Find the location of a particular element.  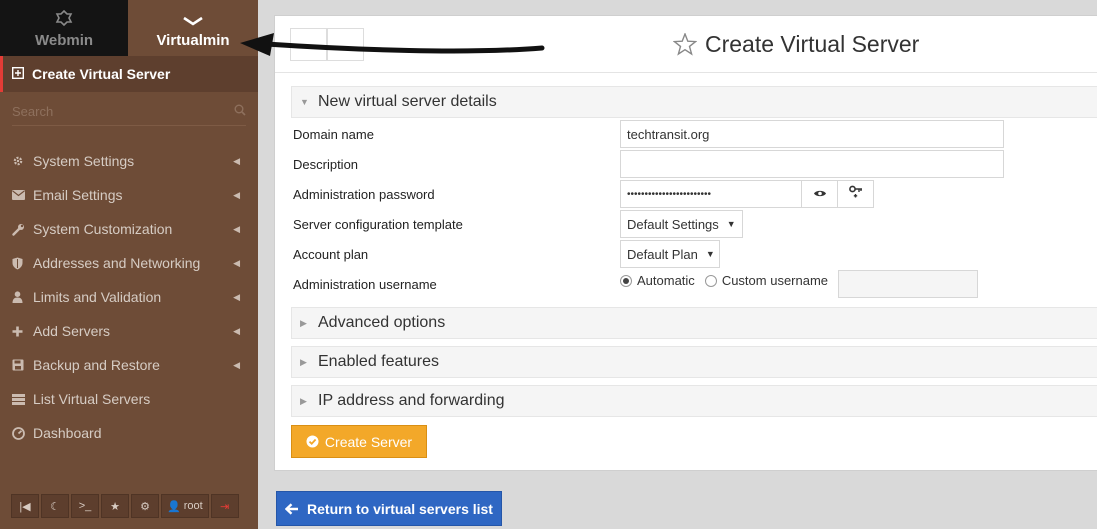

section-title: Advanced options is located at coordinates (382, 322).